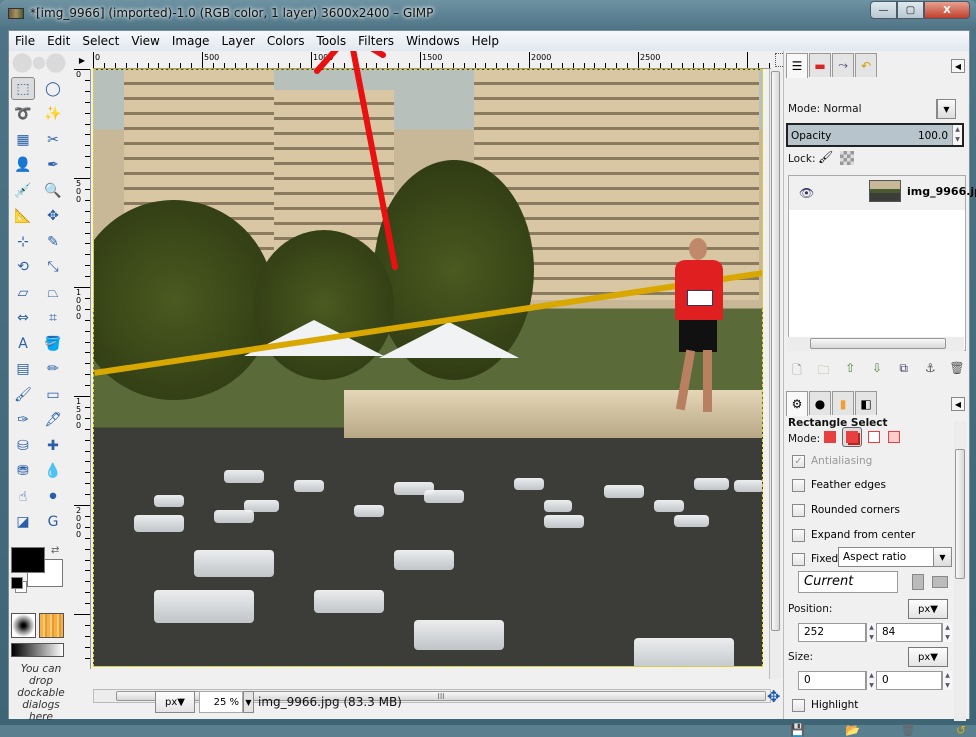  Describe the element at coordinates (51, 625) in the screenshot. I see `pattern-indicator` at that location.